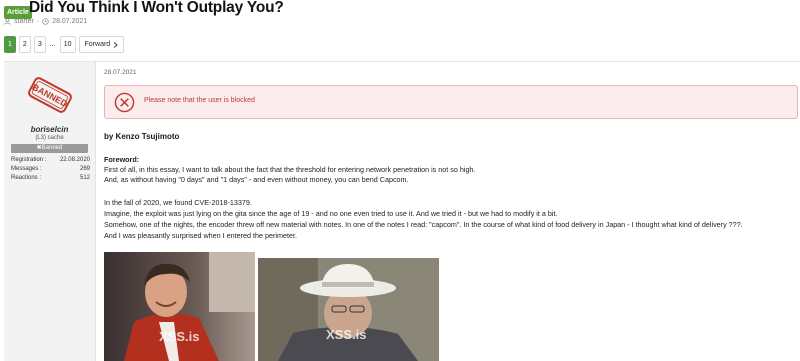 This screenshot has height=361, width=800. I want to click on blocked-alert-text: Please note that the user is blocked, so click(199, 100).